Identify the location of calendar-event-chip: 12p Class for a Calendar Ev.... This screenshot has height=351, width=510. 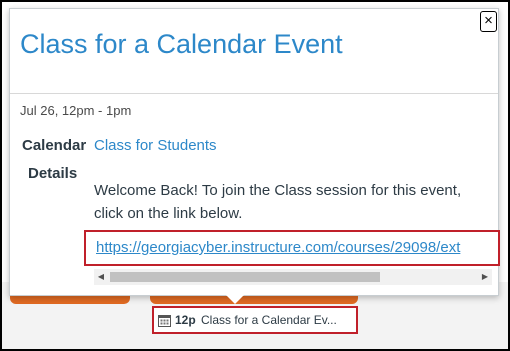
(255, 320).